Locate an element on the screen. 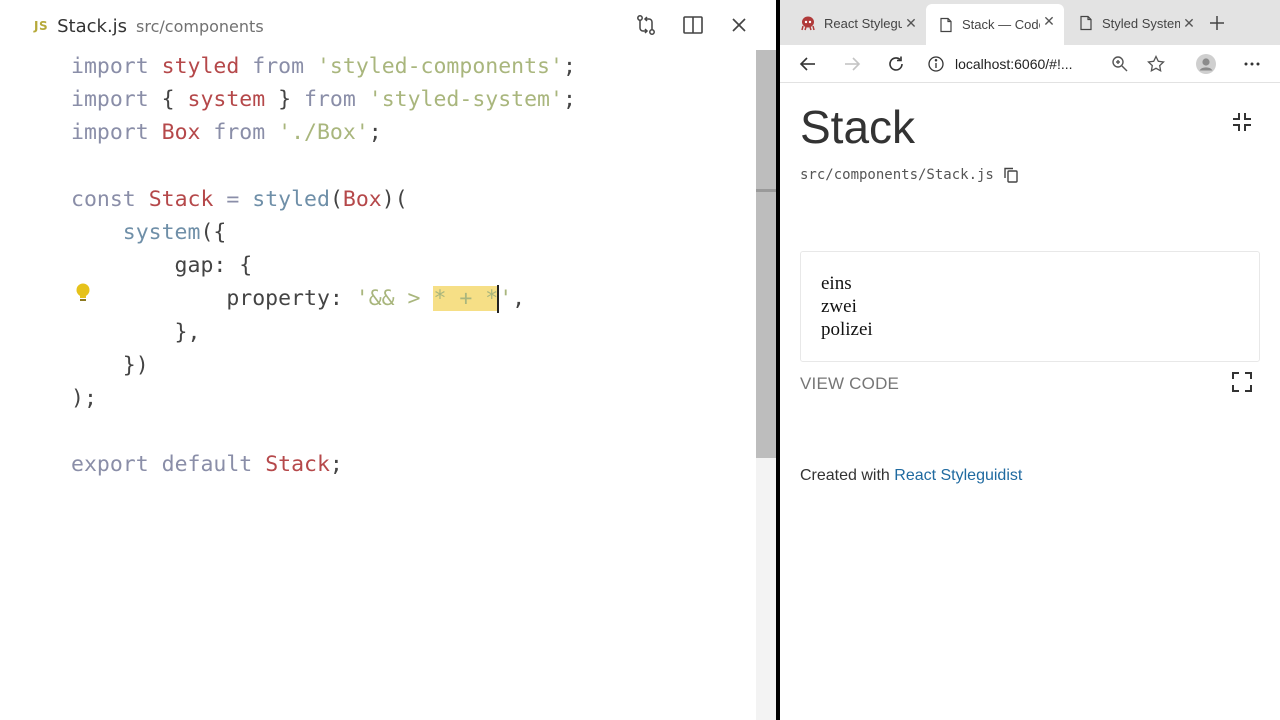 The image size is (1280, 720). split-editor-button is located at coordinates (693, 25).